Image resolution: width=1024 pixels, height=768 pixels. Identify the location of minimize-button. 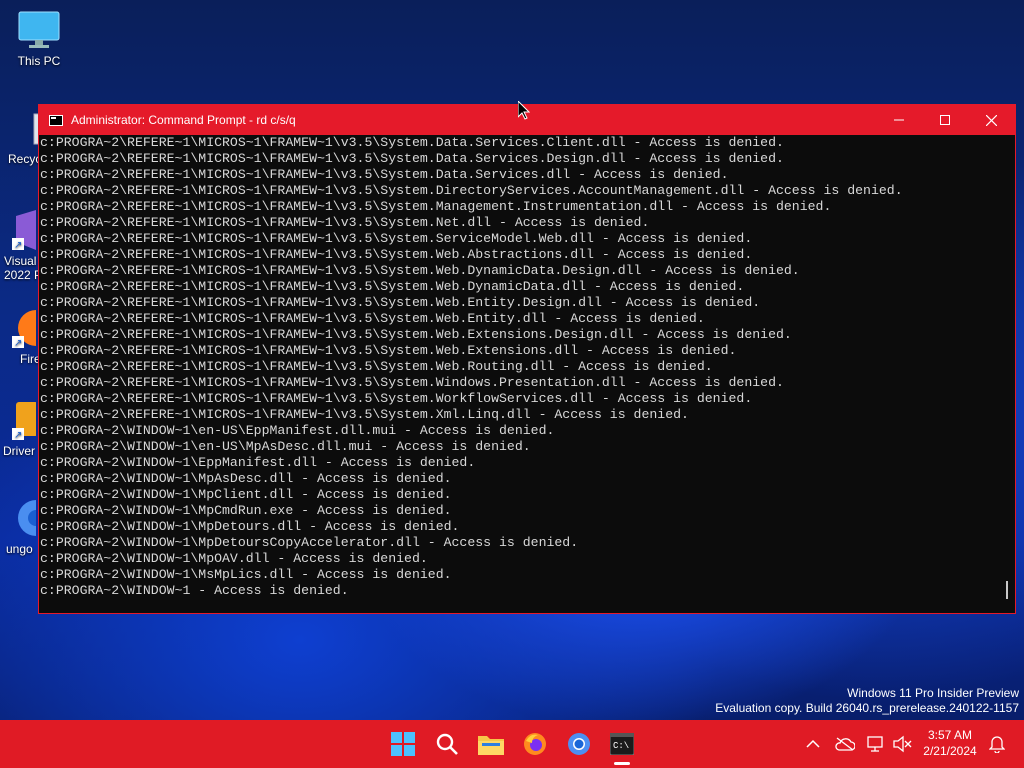
(899, 120).